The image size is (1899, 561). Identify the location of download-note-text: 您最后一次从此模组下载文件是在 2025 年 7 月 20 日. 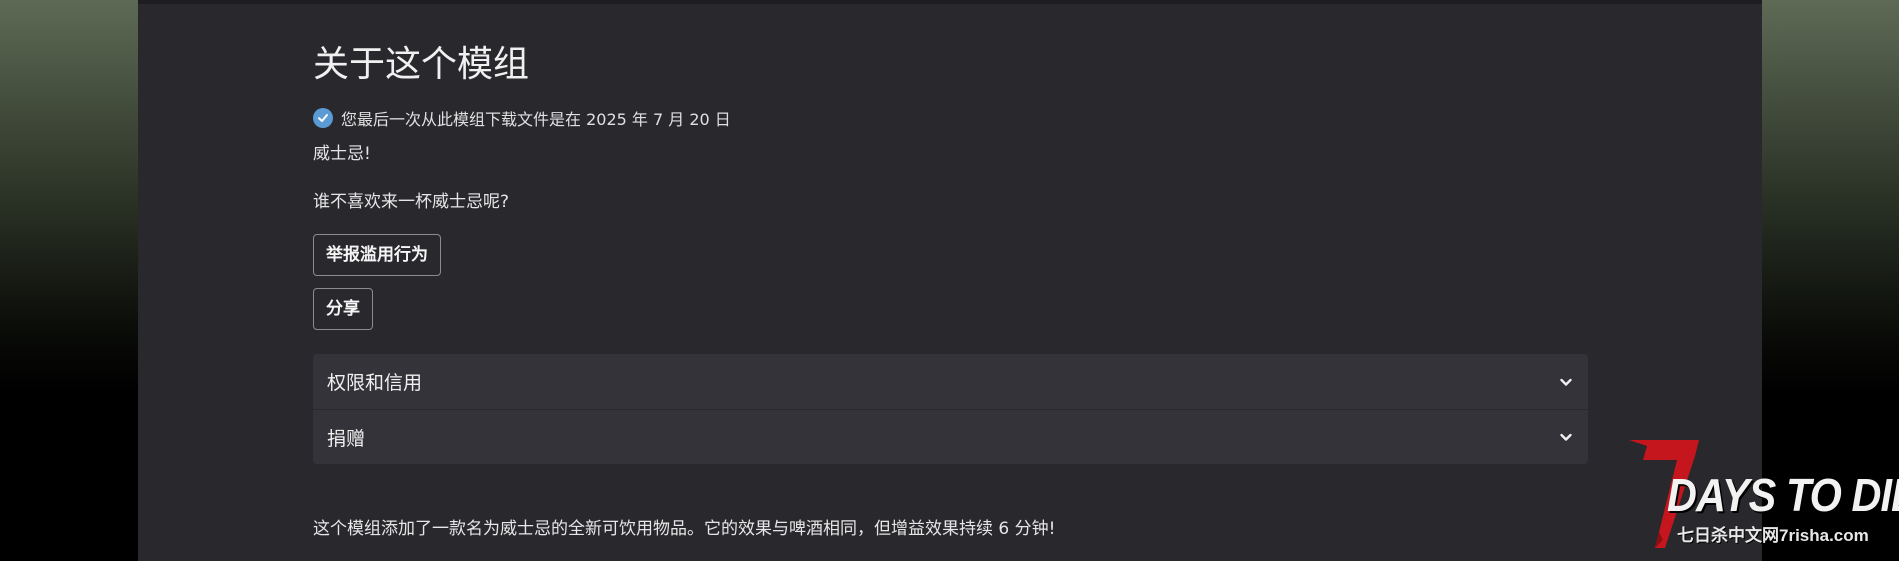
(536, 119).